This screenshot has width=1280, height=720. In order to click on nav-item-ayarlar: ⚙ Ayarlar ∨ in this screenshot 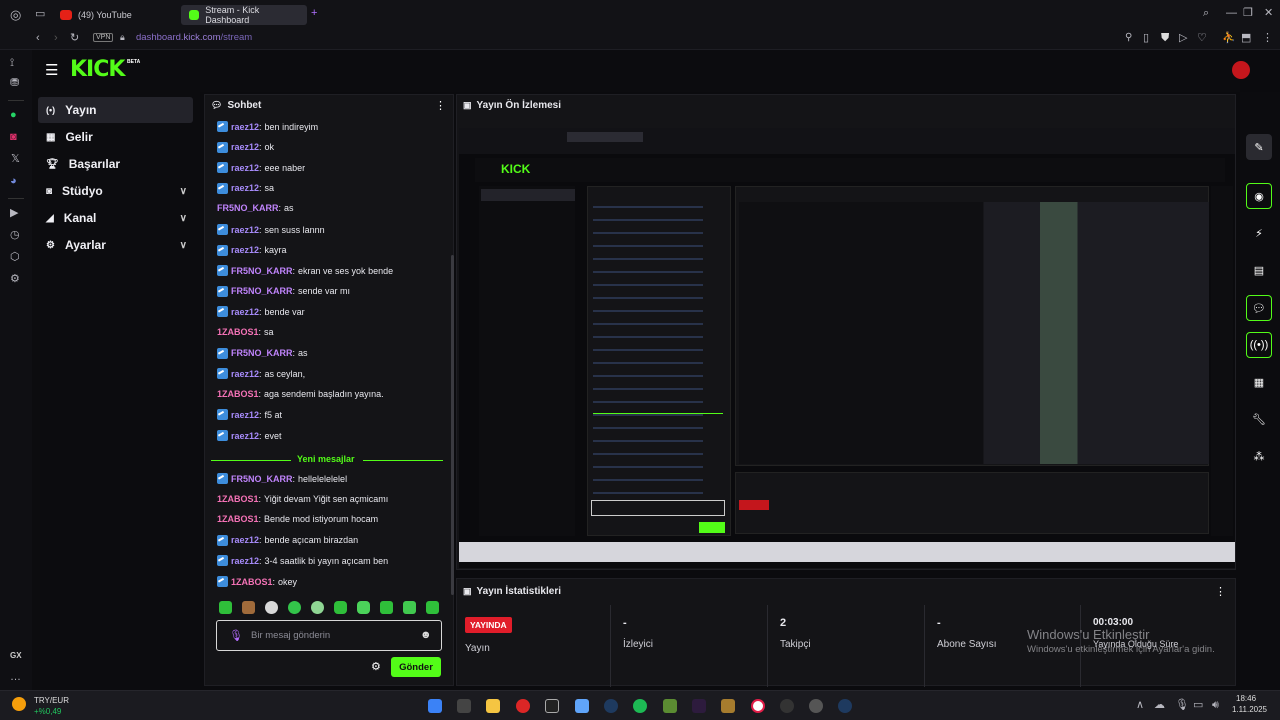, I will do `click(115, 245)`.